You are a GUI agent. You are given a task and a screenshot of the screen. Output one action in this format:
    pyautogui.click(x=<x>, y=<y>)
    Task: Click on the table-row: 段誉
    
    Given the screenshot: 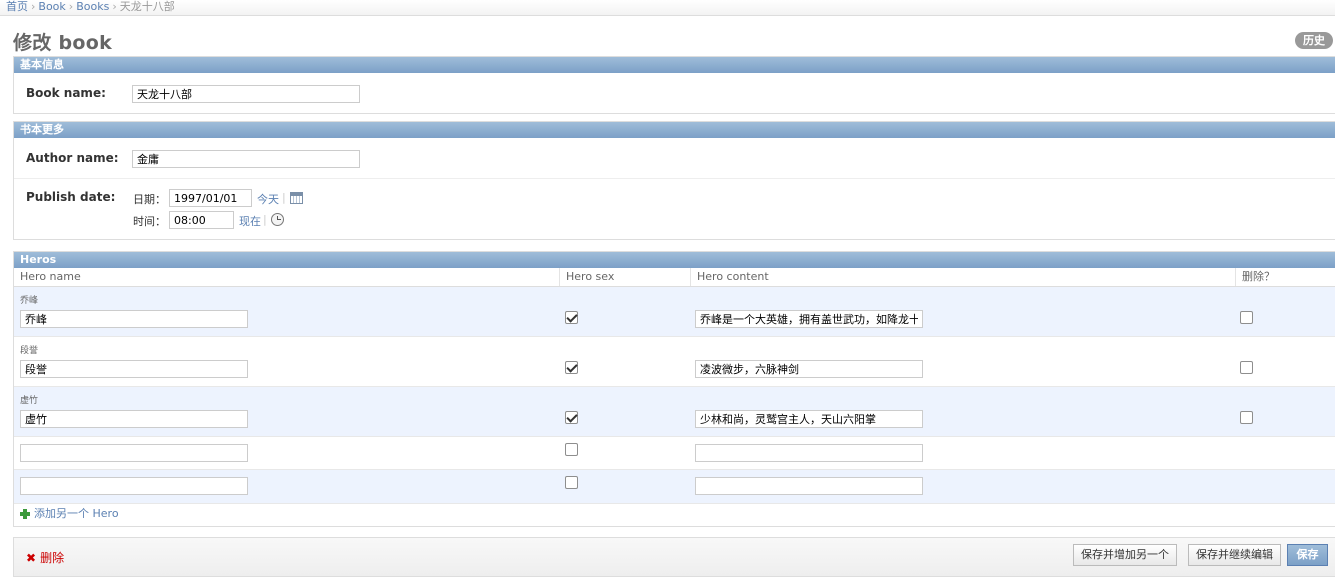 What is the action you would take?
    pyautogui.click(x=674, y=362)
    